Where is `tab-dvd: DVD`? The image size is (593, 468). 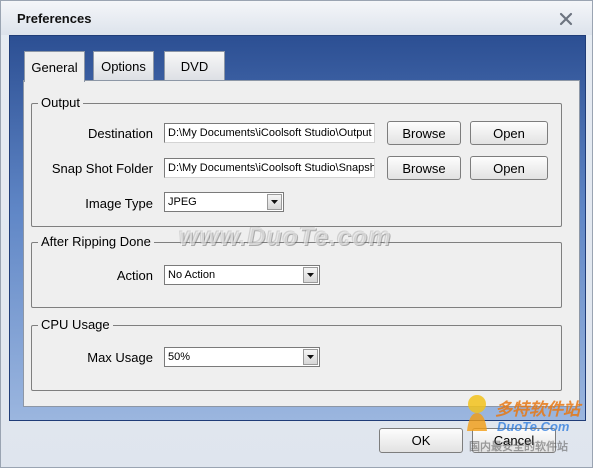 tab-dvd: DVD is located at coordinates (194, 66).